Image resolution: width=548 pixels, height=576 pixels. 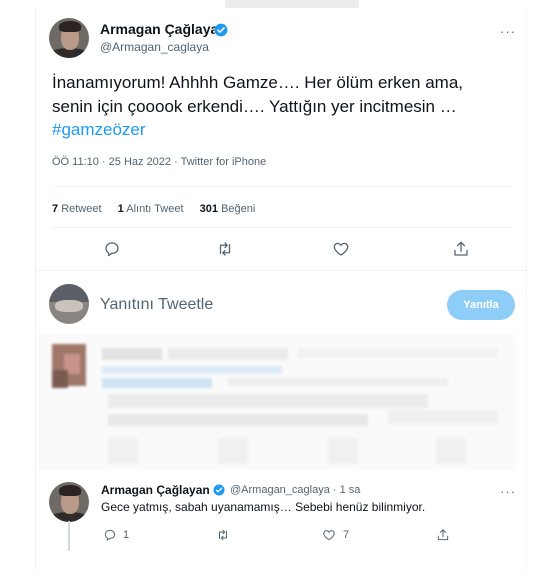 What do you see at coordinates (155, 490) in the screenshot?
I see `reply-author-name: Armagan Çağlayan` at bounding box center [155, 490].